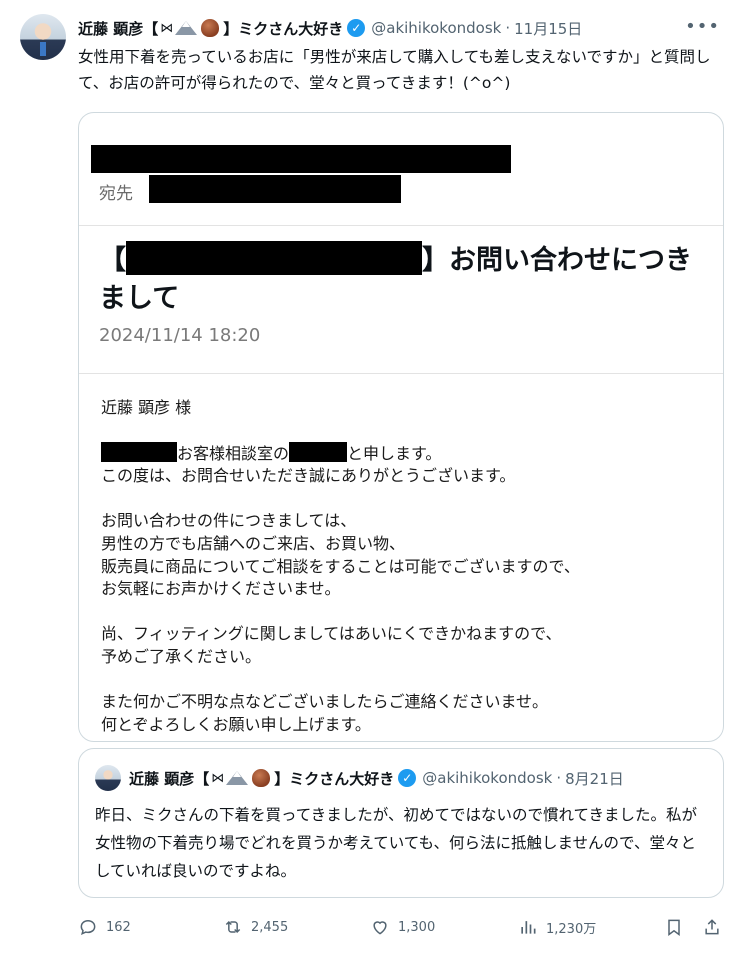 The height and width of the screenshot is (953, 736). What do you see at coordinates (340, 566) in the screenshot?
I see `email-line: 販売員に商品についてご相談をすることは可能でございますので、` at bounding box center [340, 566].